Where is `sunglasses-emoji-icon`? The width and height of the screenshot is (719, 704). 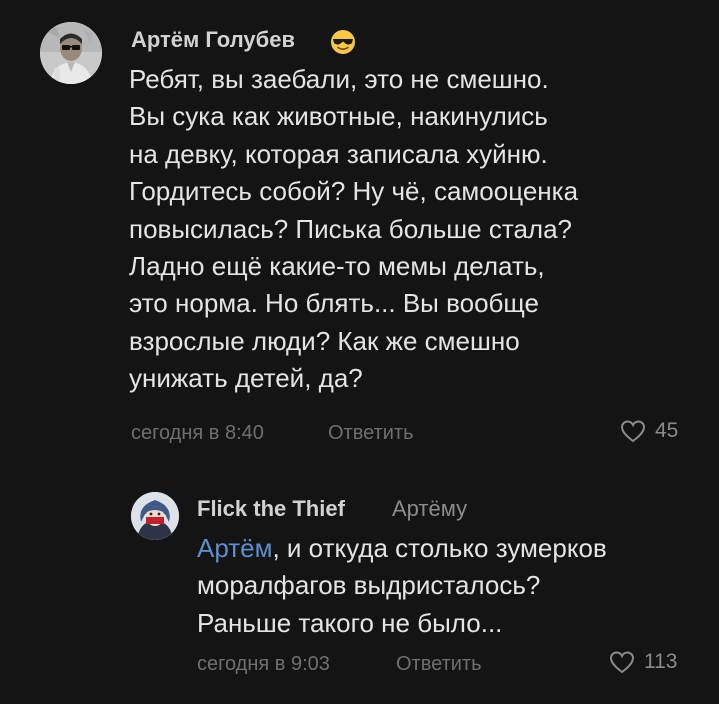 sunglasses-emoji-icon is located at coordinates (343, 42).